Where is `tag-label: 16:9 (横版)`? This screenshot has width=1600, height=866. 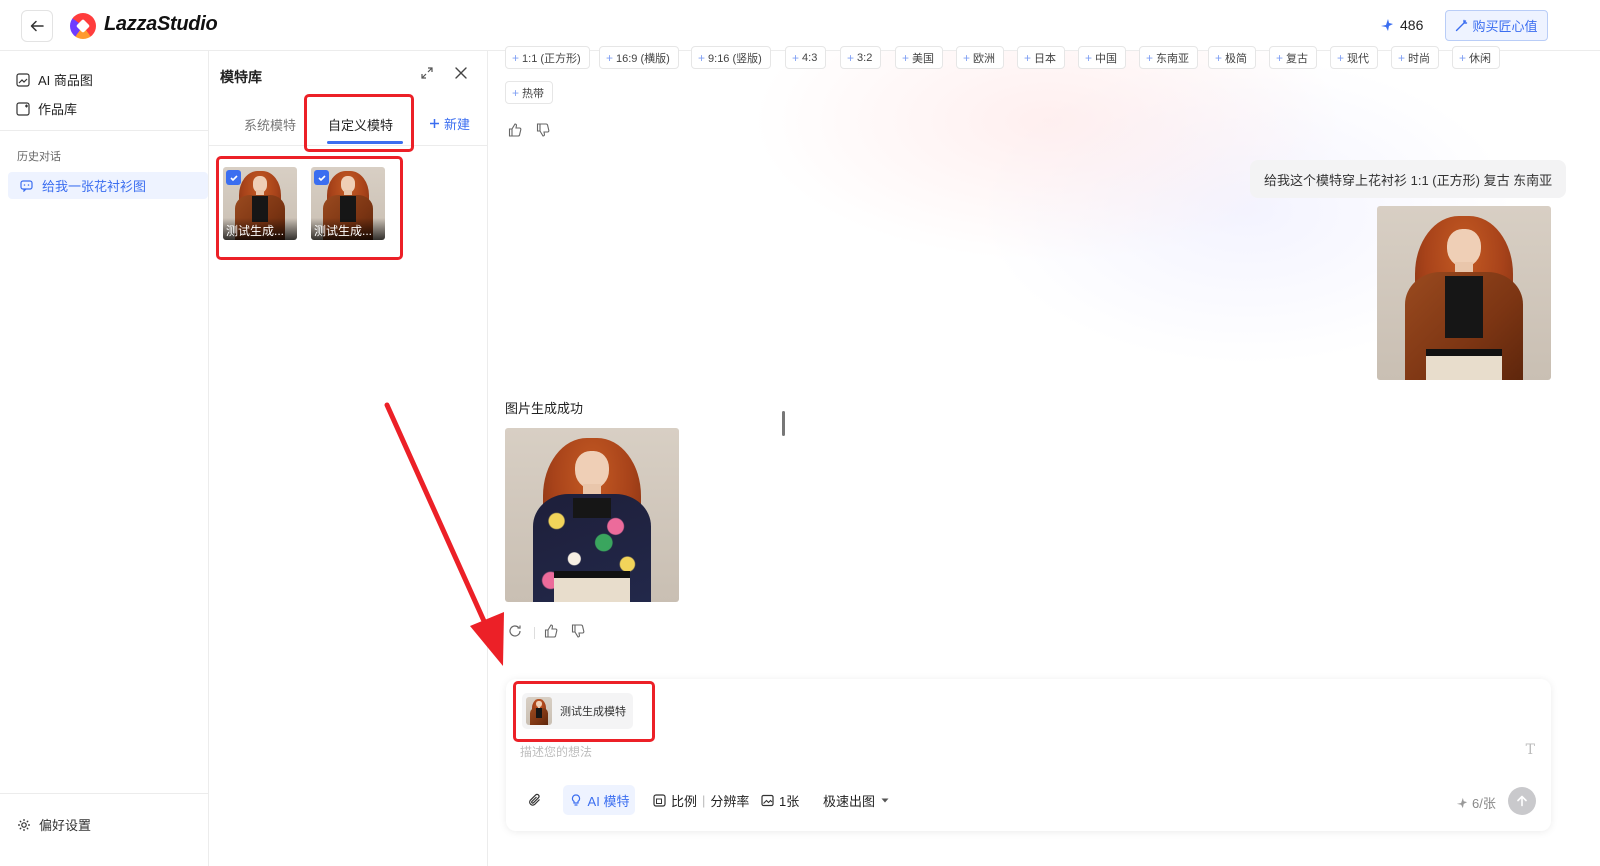 tag-label: 16:9 (横版) is located at coordinates (643, 58).